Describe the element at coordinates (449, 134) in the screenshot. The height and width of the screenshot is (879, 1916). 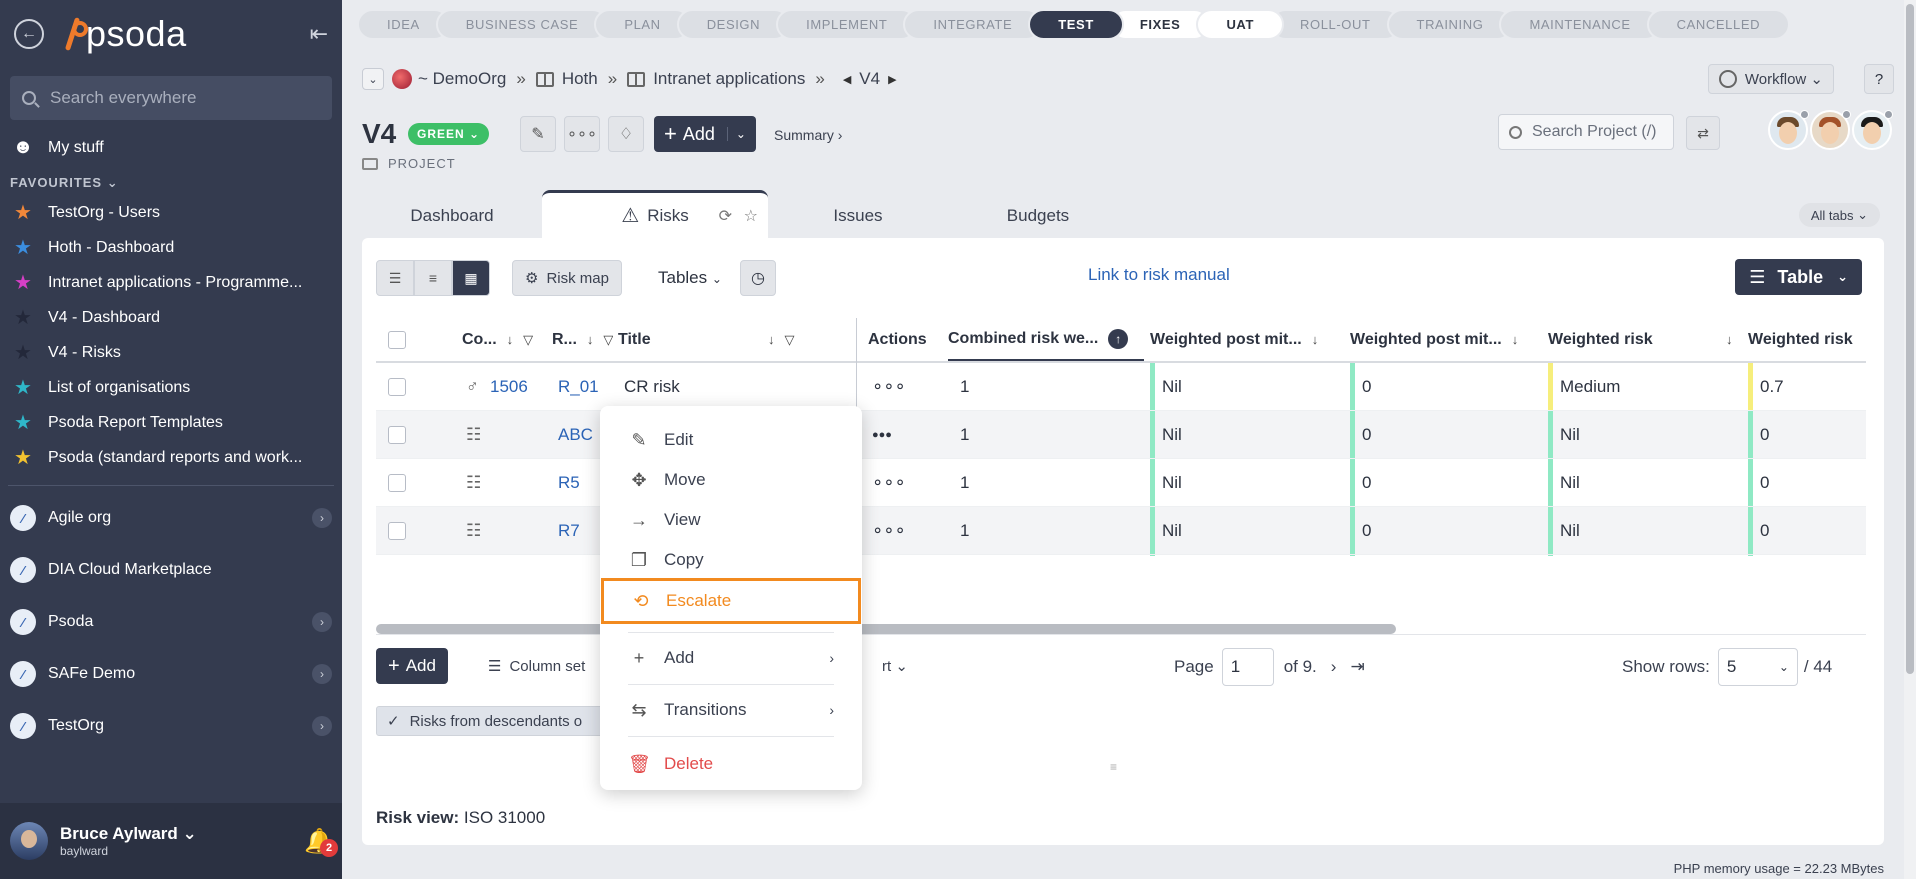
I see `status-badge: GREEN ⌄` at that location.